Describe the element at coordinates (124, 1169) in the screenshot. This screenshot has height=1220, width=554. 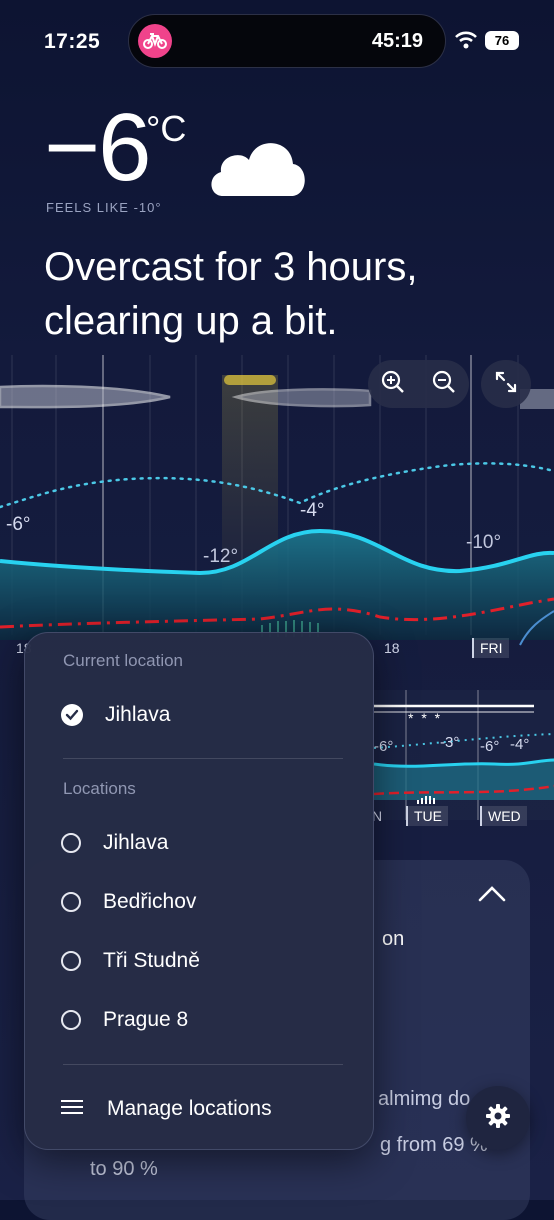
I see `card-text: to 90 %` at that location.